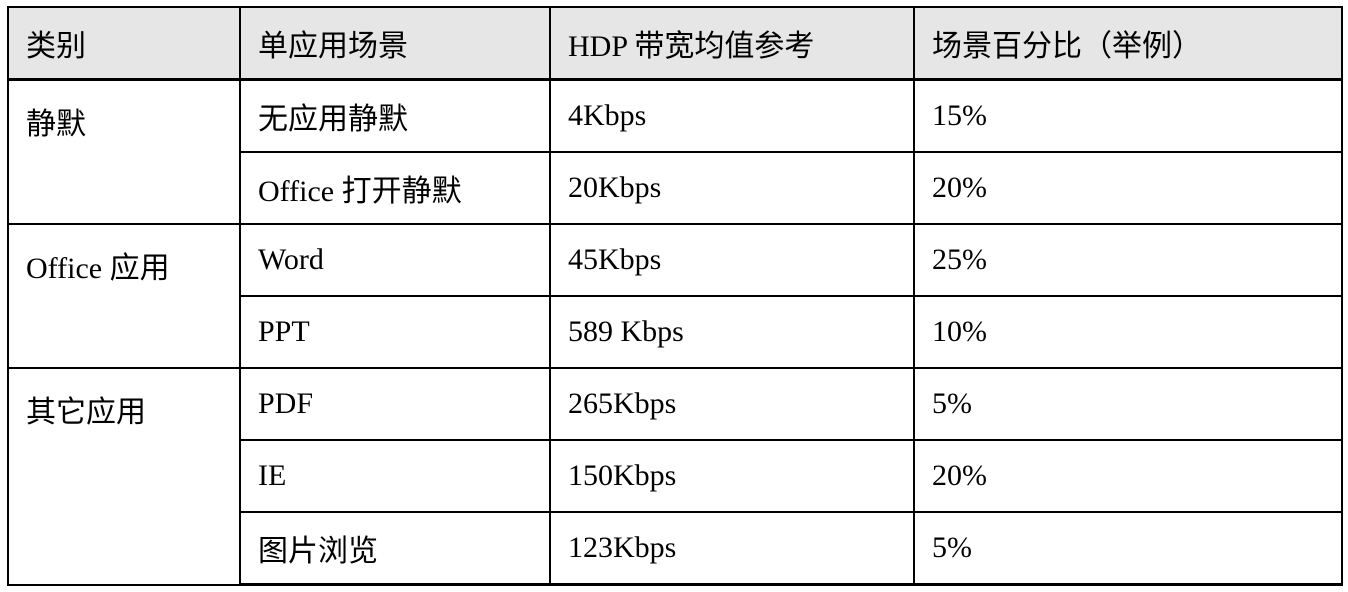 Image resolution: width=1348 pixels, height=592 pixels. What do you see at coordinates (395, 188) in the screenshot?
I see `scenario-cell: Office 打开静默` at bounding box center [395, 188].